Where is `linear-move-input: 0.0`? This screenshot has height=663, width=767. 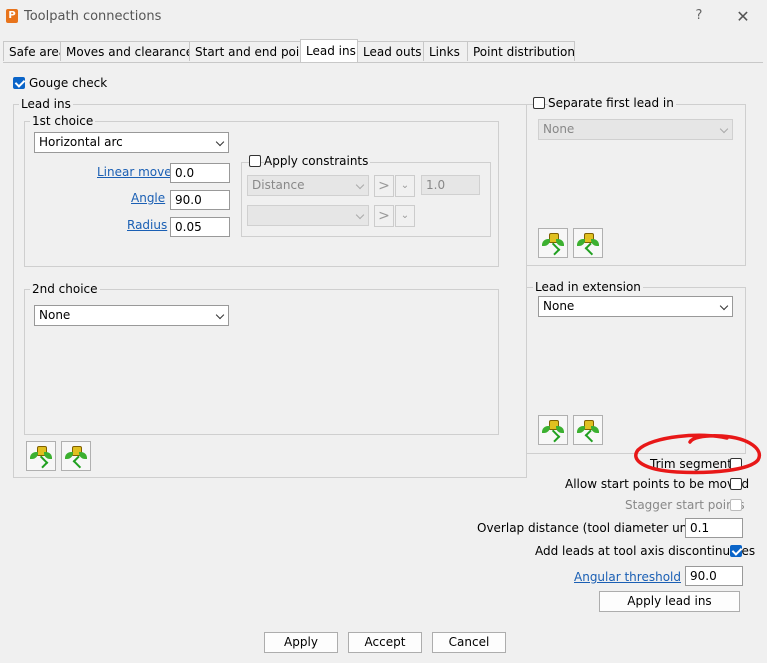 linear-move-input: 0.0 is located at coordinates (200, 173).